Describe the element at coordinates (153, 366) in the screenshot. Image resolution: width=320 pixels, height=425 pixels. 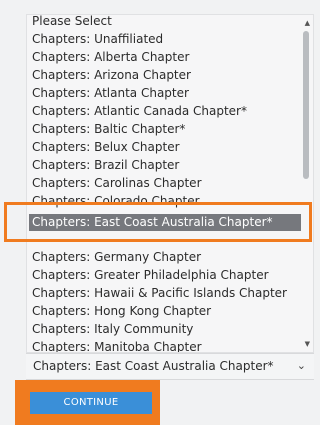
I see `select-value: Chapters: East Coast Australia Chapter*` at that location.